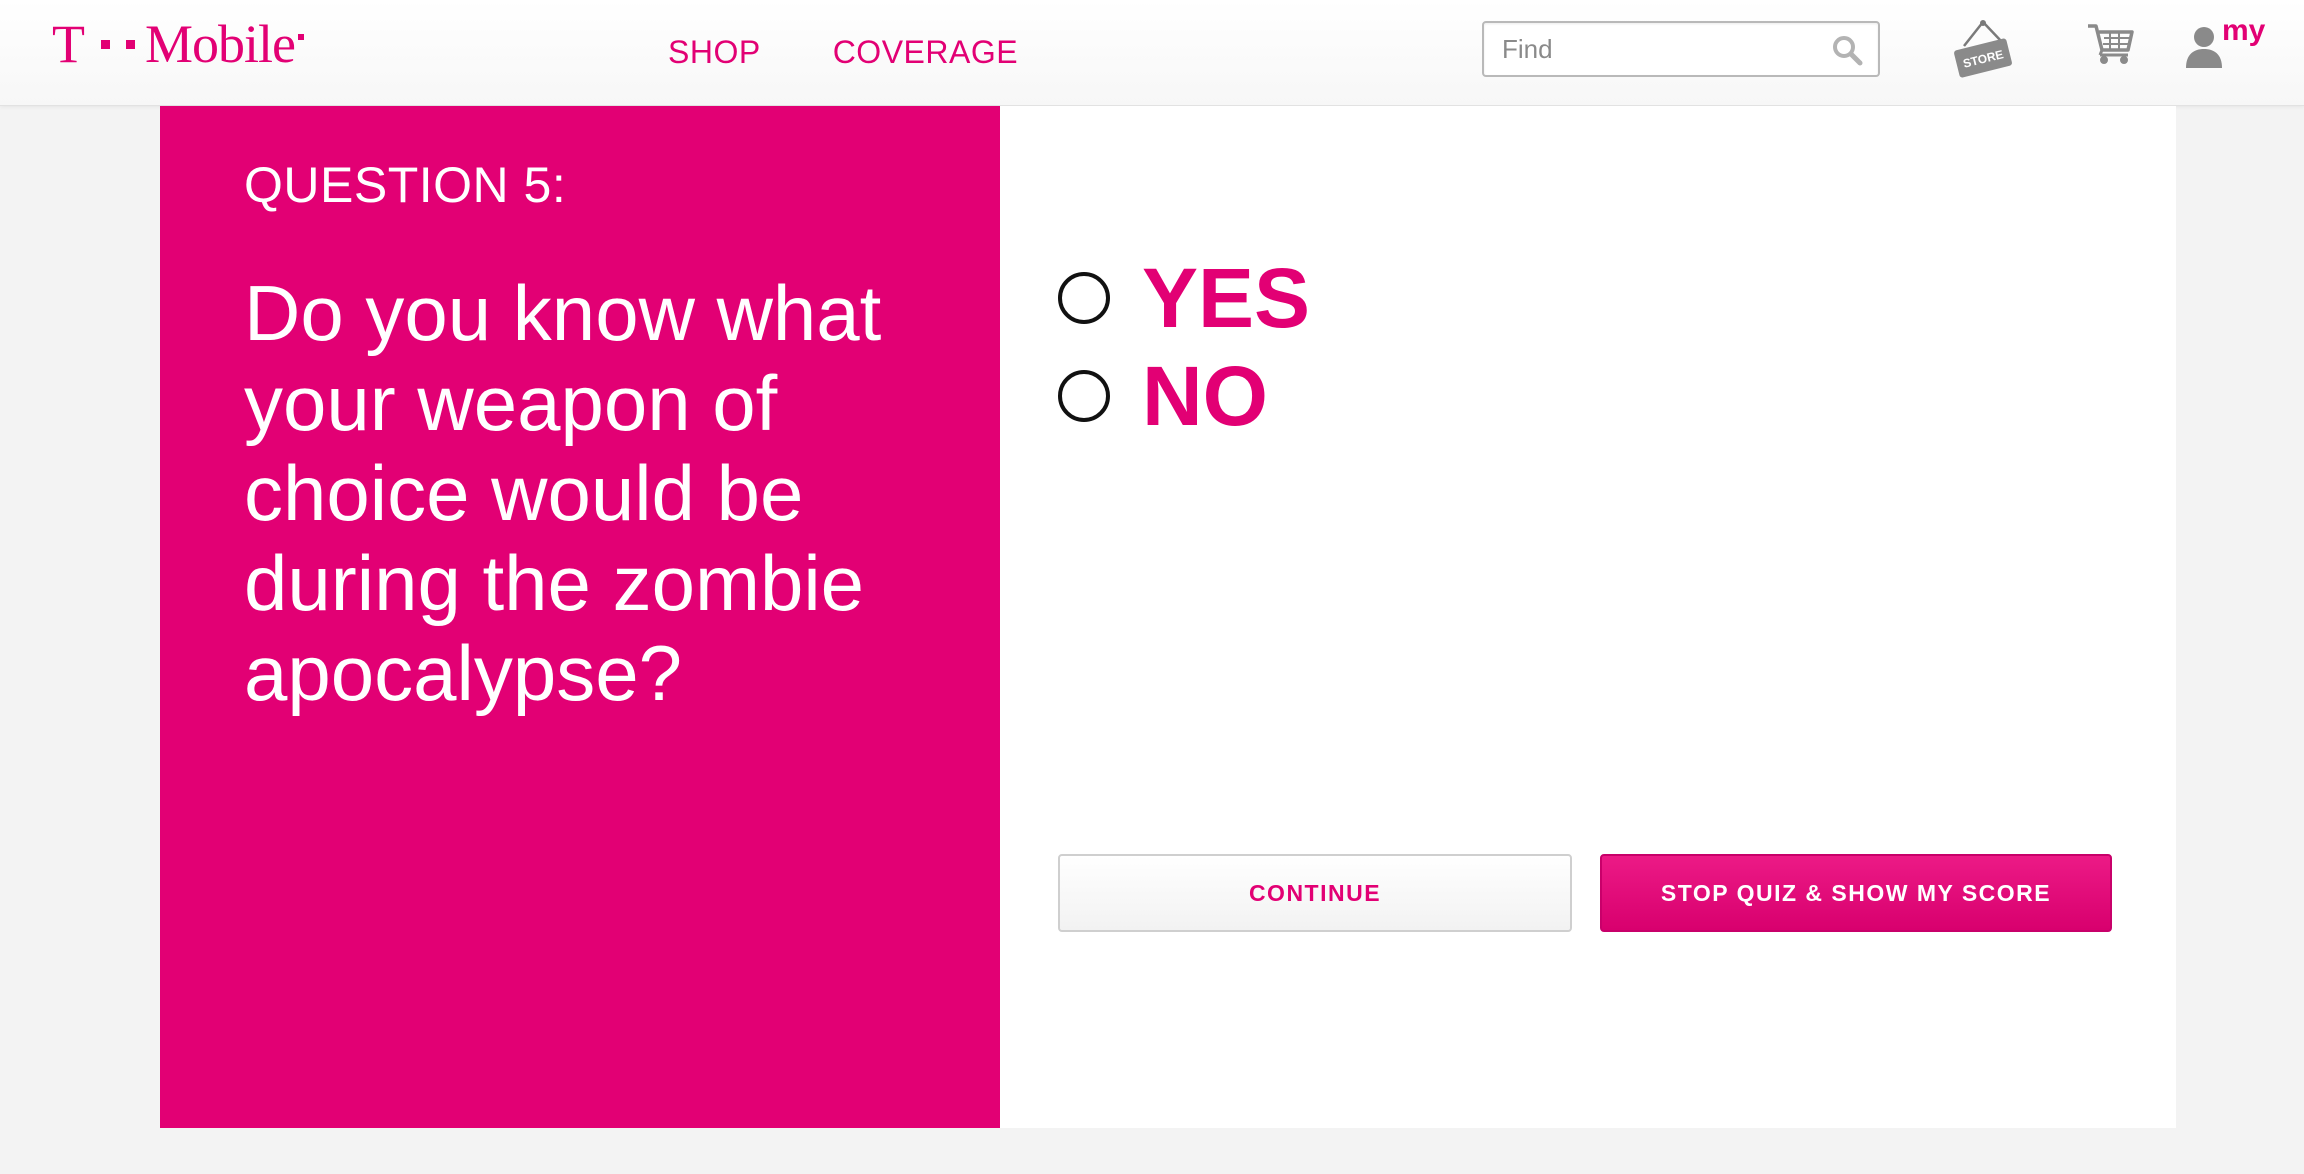 Image resolution: width=2304 pixels, height=1174 pixels. I want to click on answer-label-no: NO, so click(1205, 396).